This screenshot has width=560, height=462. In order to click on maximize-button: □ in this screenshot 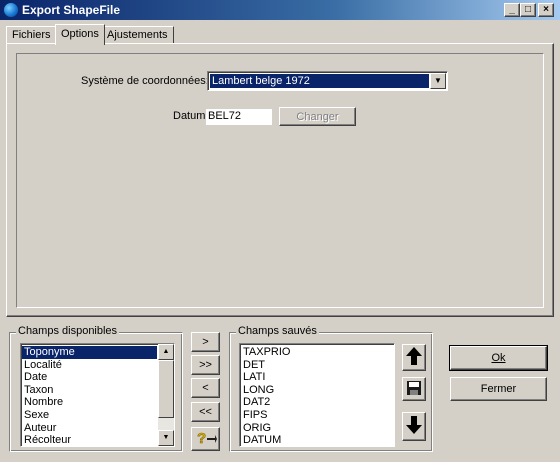, I will do `click(528, 10)`.